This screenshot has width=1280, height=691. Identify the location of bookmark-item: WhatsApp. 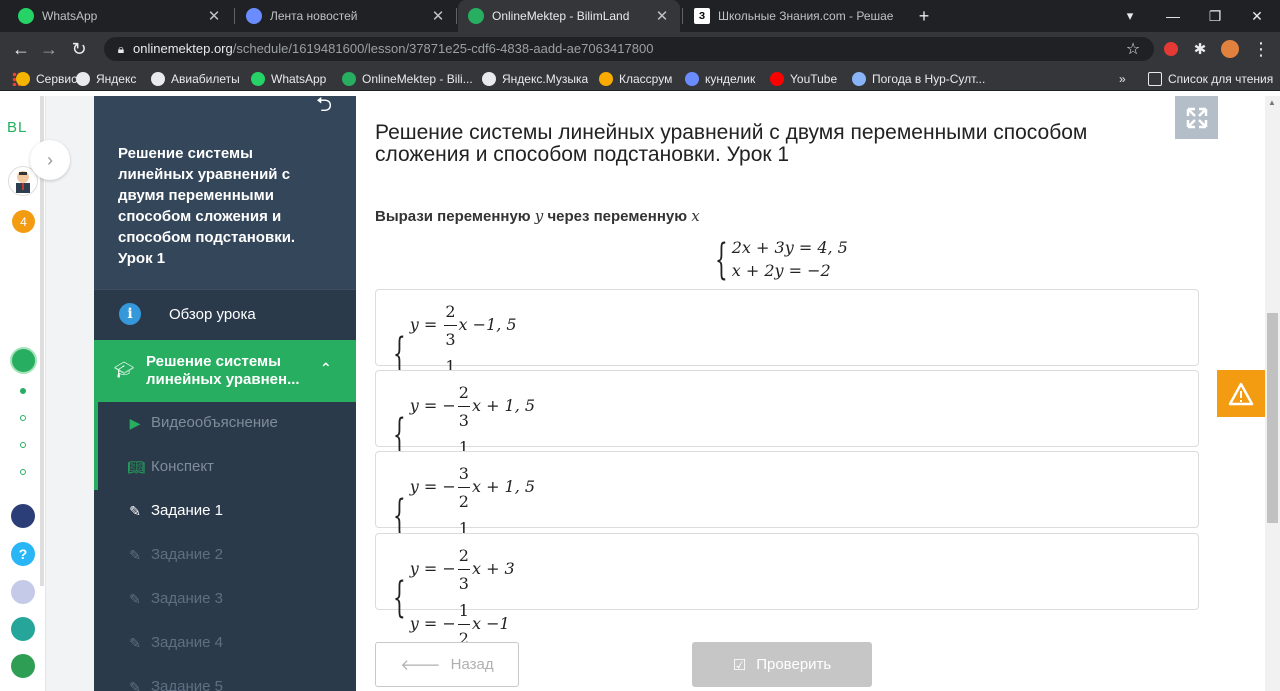
(288, 78).